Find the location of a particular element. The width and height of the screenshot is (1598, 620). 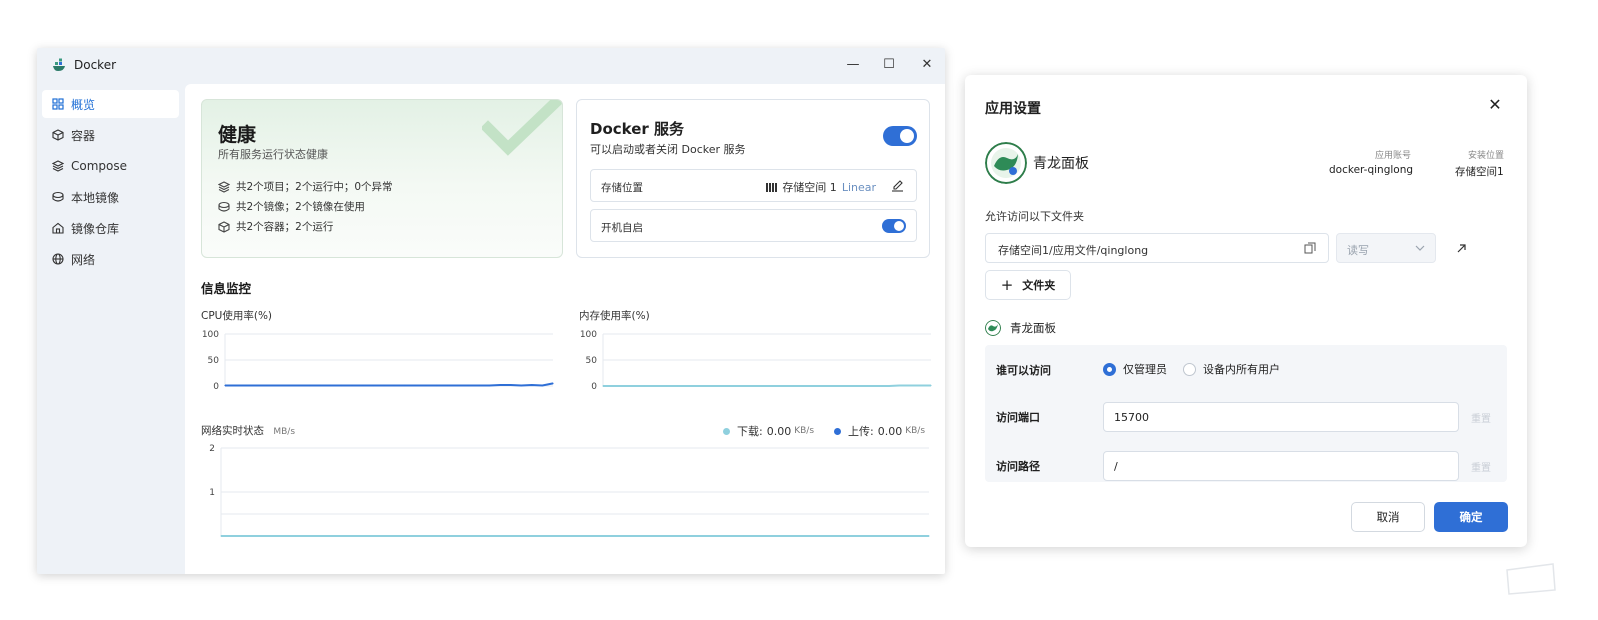

add-folder-label: 文件夹 is located at coordinates (1039, 285).